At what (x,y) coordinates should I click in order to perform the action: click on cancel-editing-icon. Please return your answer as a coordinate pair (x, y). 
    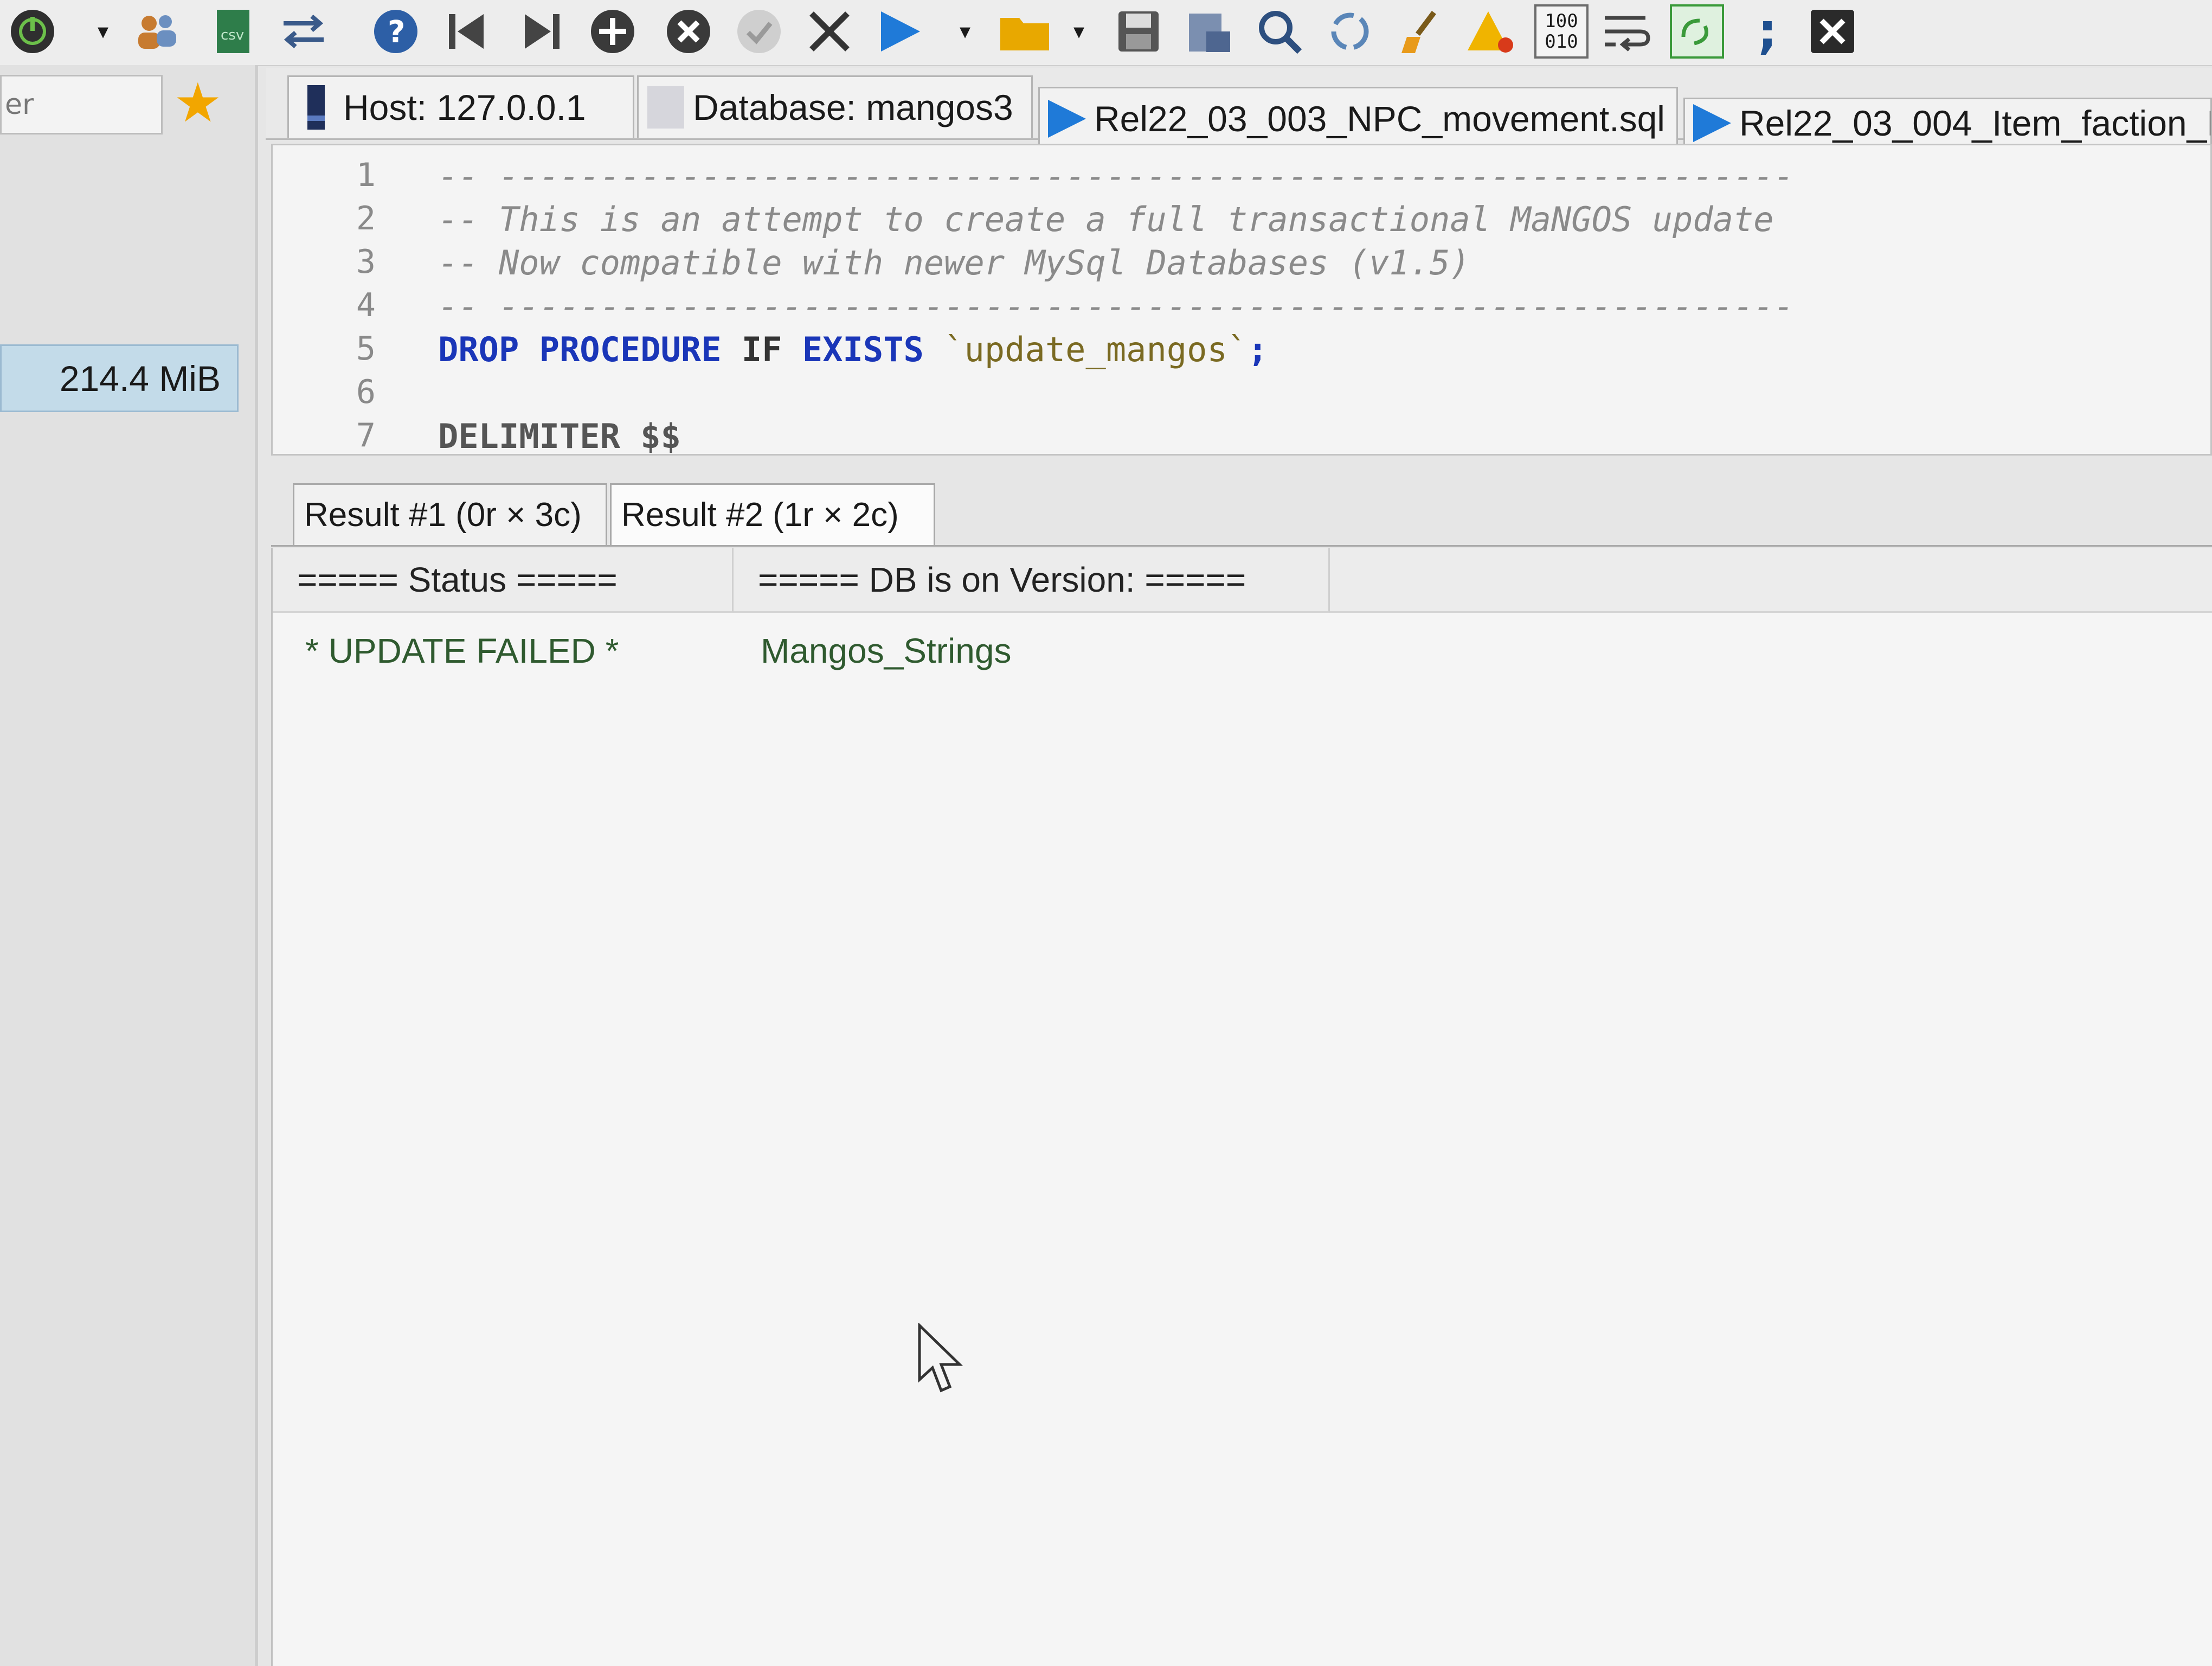
    Looking at the image, I should click on (829, 32).